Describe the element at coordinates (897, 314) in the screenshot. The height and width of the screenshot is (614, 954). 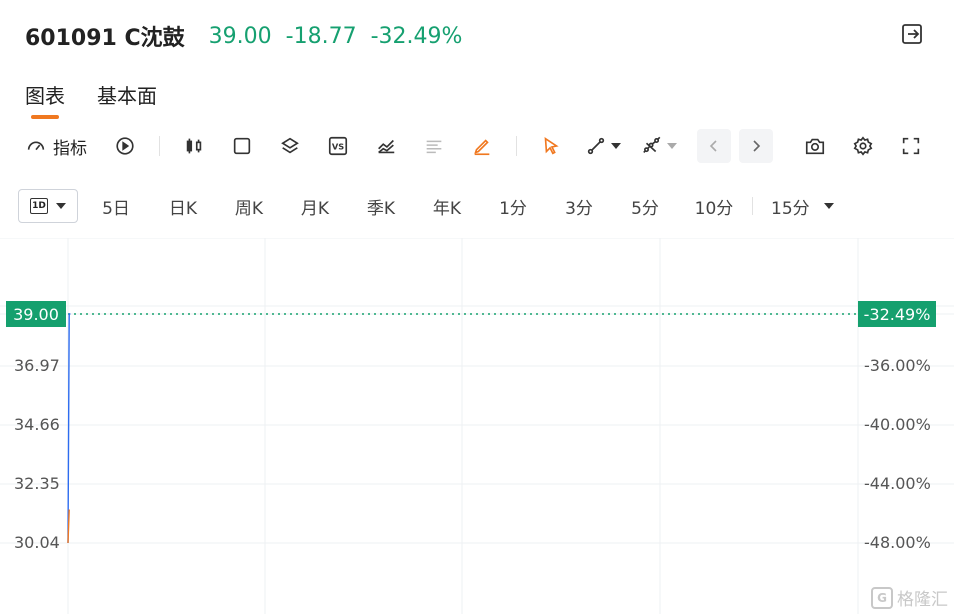
I see `last-pct-tag: -32.49%` at that location.